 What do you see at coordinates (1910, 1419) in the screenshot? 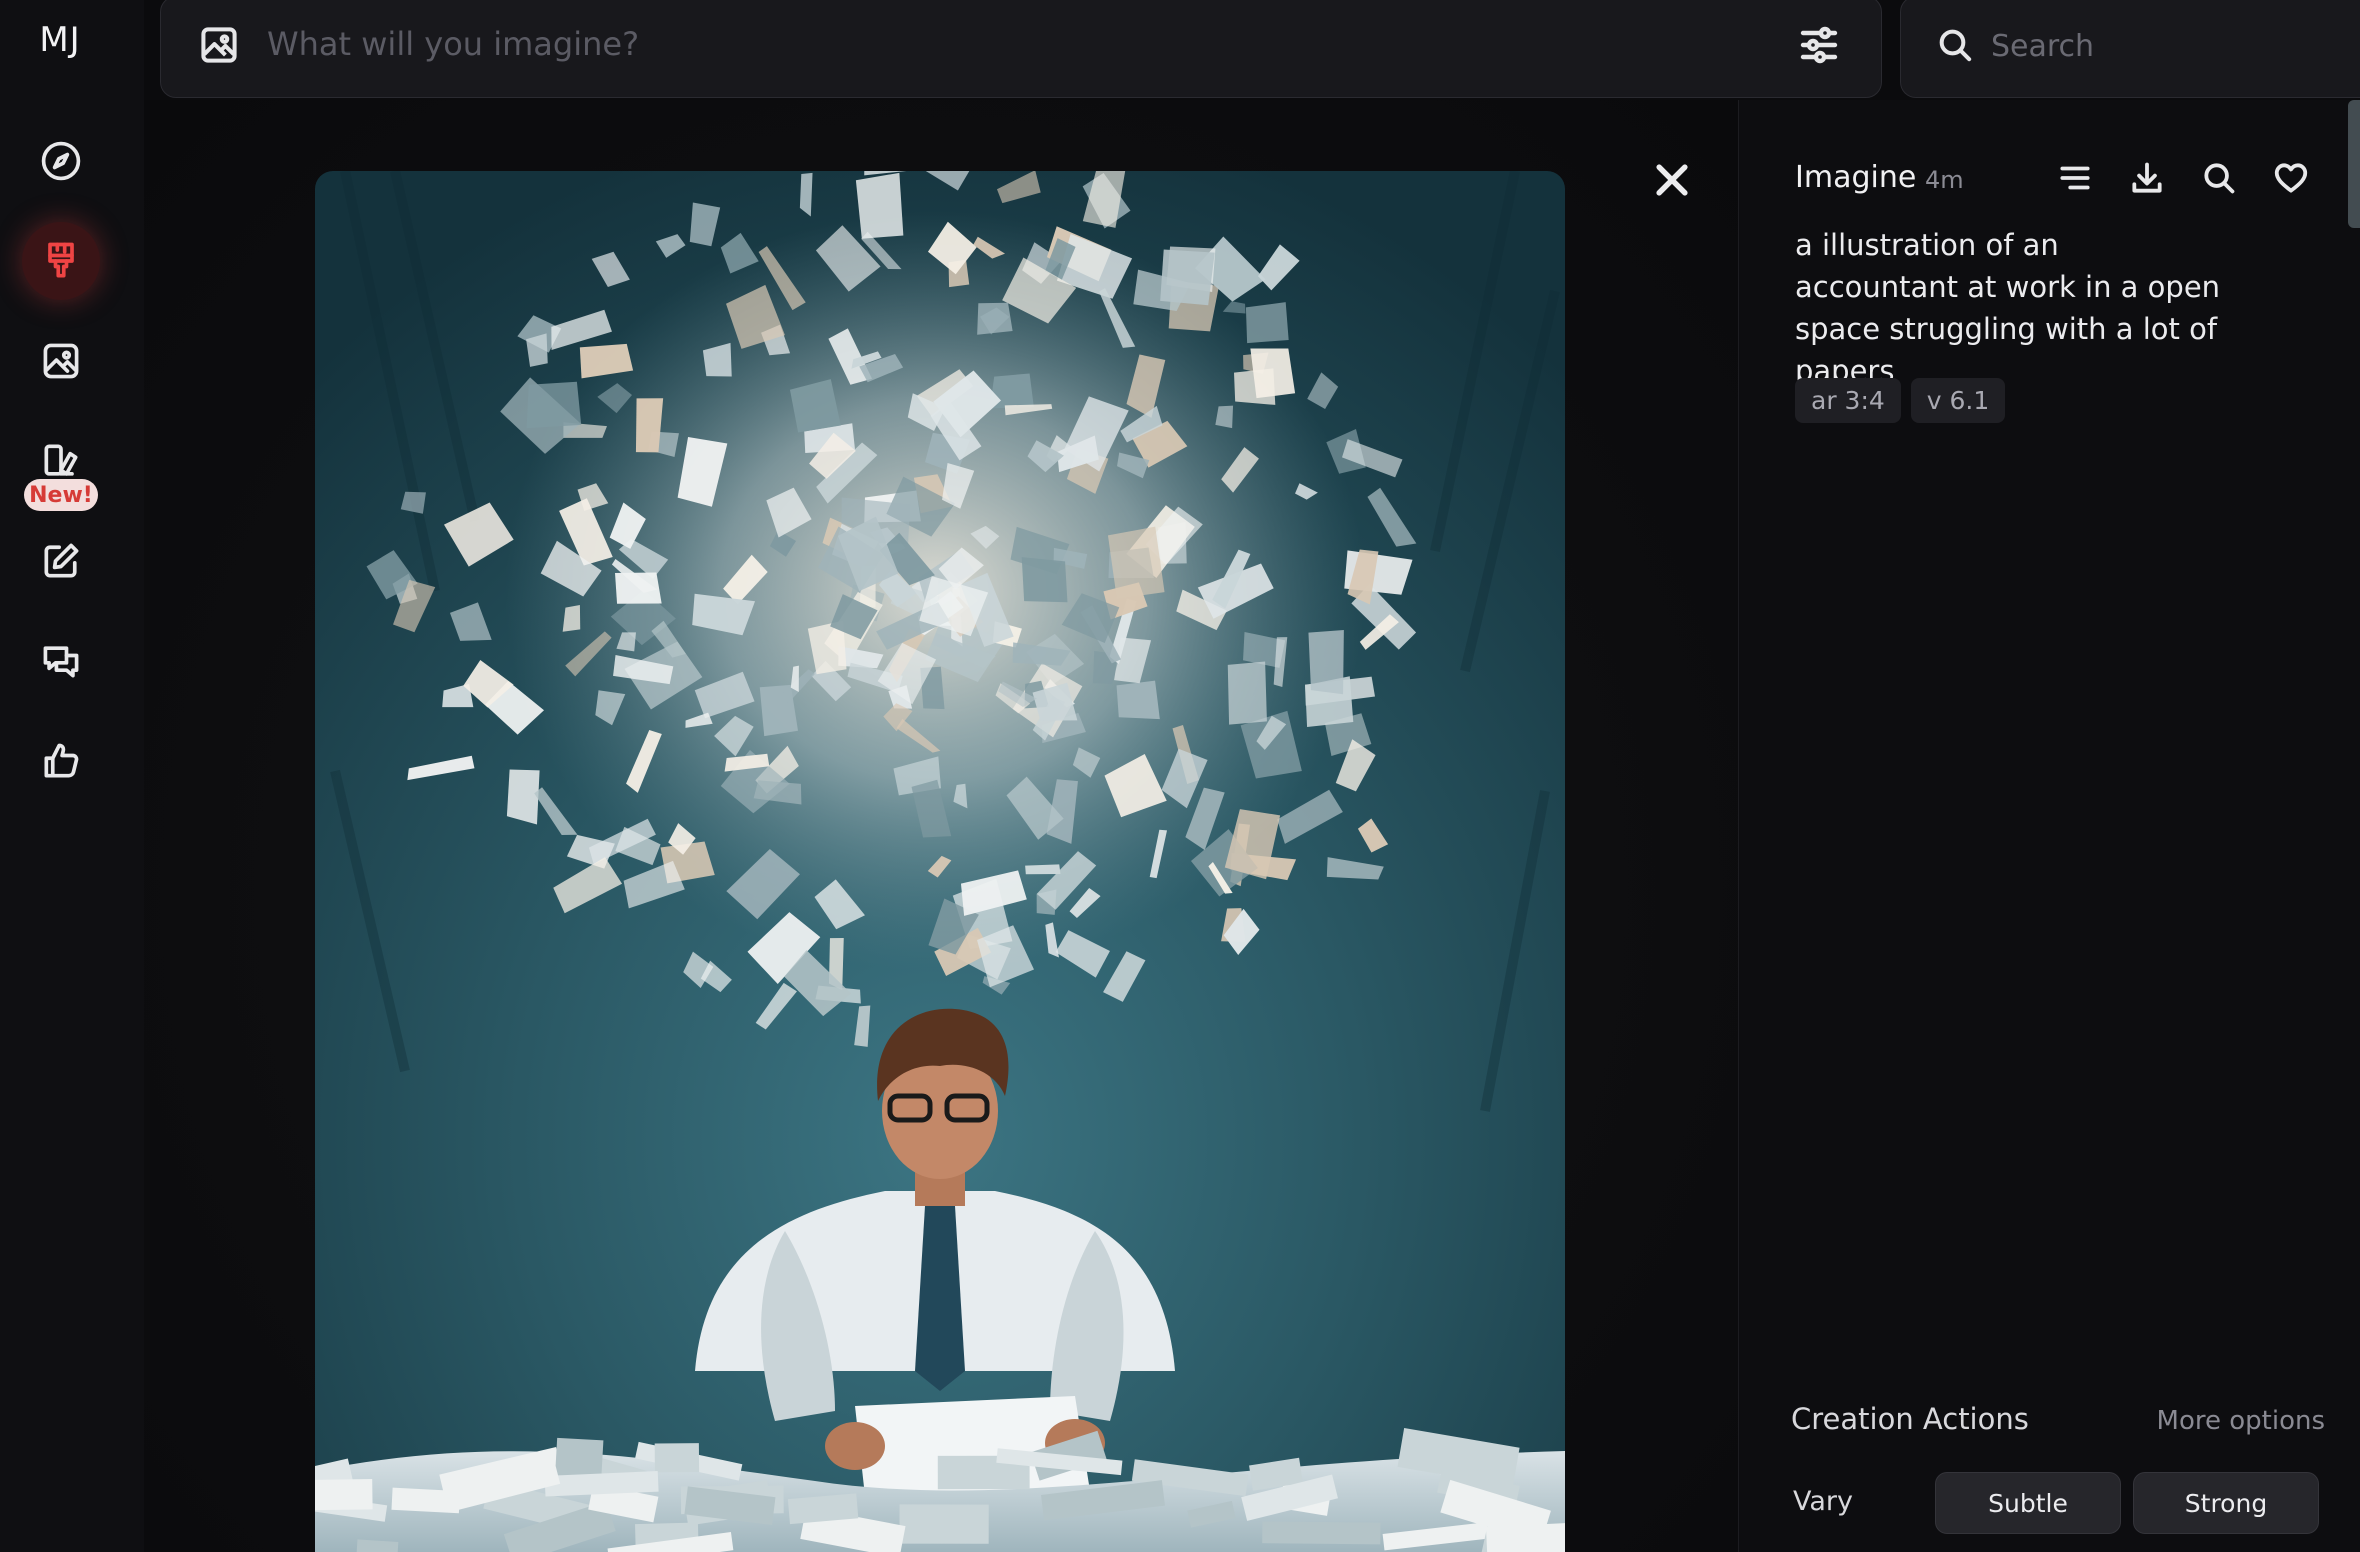
I see `creation-actions-heading: Creation Actions` at bounding box center [1910, 1419].